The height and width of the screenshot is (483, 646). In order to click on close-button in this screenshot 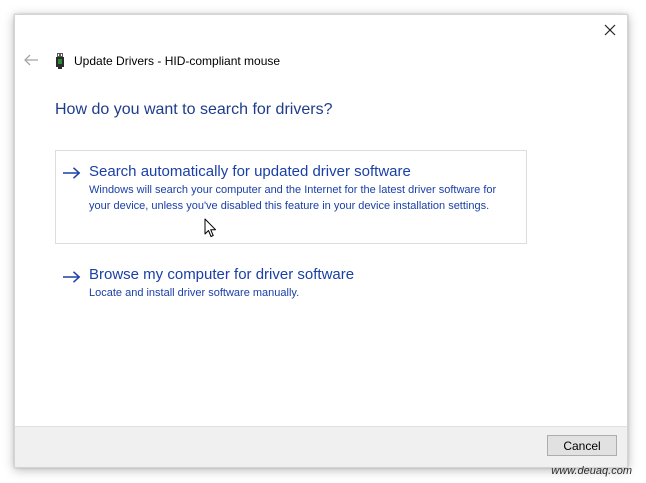, I will do `click(610, 30)`.